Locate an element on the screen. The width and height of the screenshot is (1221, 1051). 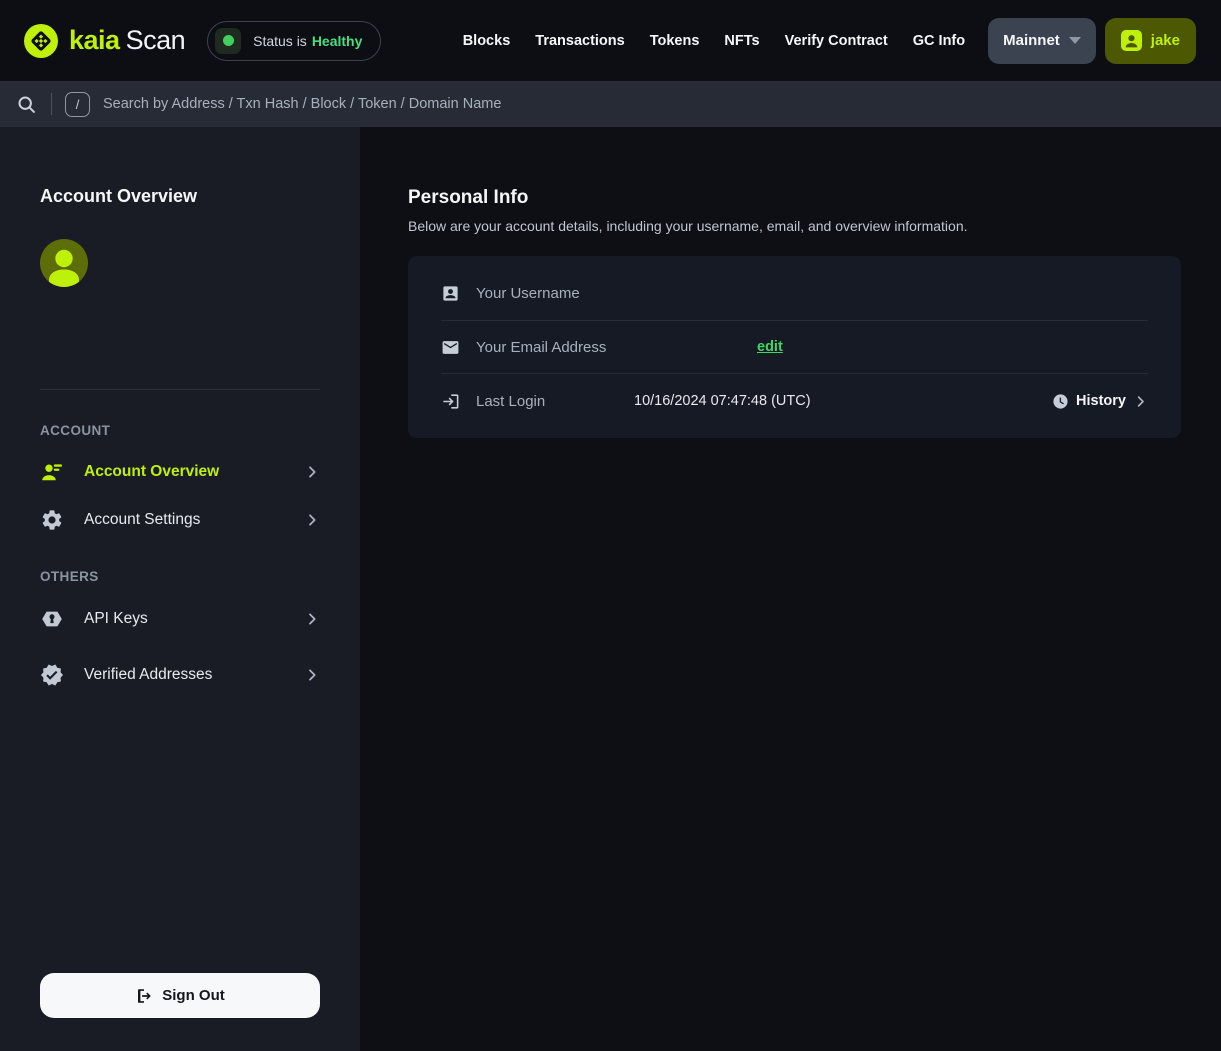
sidebar-item-account-overview: Account Overview is located at coordinates (180, 472).